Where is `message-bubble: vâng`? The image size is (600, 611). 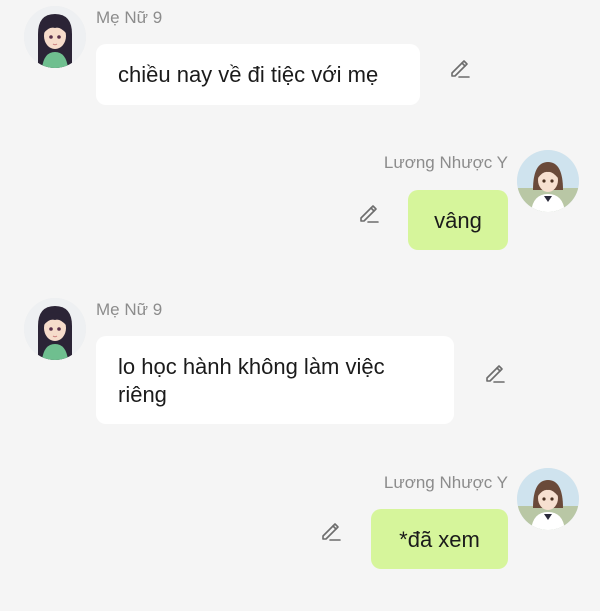
message-bubble: vâng is located at coordinates (458, 220).